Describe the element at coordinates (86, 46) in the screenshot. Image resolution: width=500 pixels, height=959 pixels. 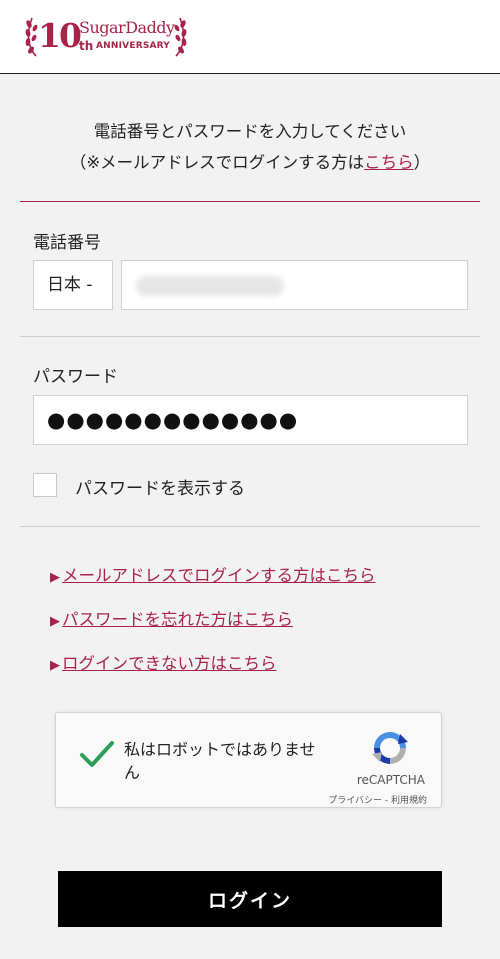
I see `logo-ordinal-suffix: th` at that location.